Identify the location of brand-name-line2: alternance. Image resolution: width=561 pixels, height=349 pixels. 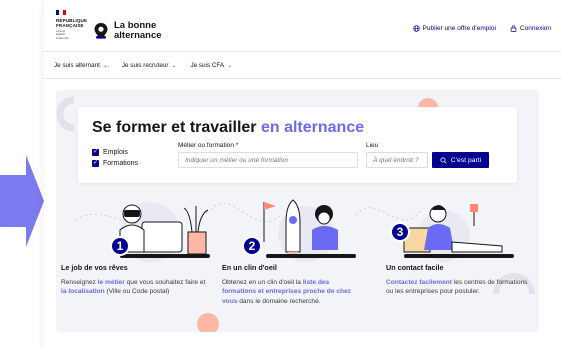
(138, 35).